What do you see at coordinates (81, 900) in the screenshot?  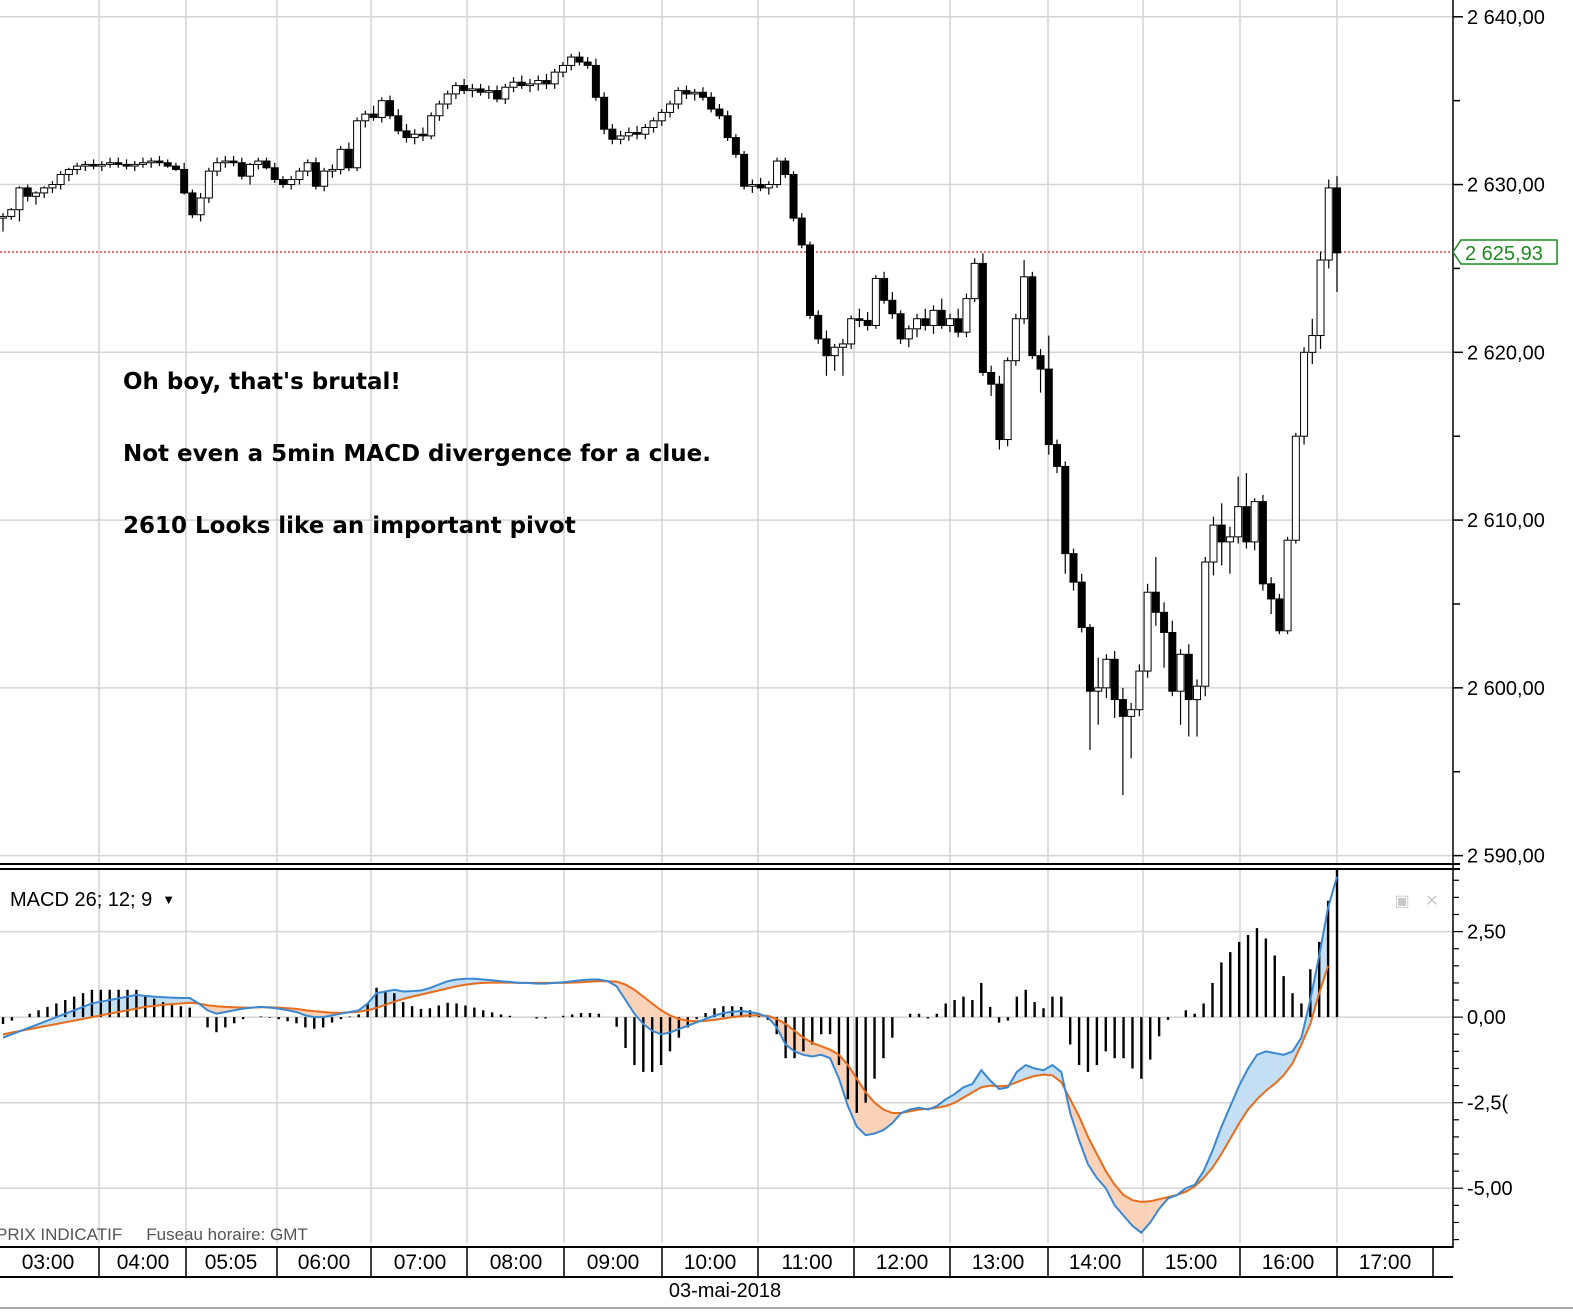 I see `macd-title-text: MACD 26; 12; 9` at bounding box center [81, 900].